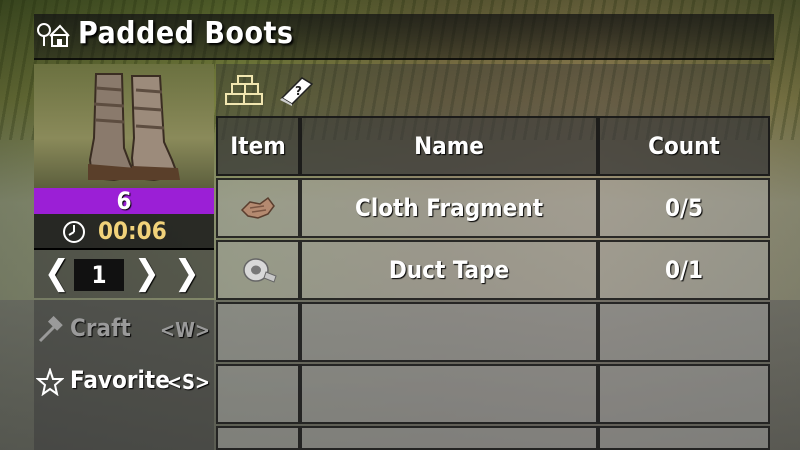 Image resolution: width=800 pixels, height=450 pixels. I want to click on header-count: Count, so click(684, 146).